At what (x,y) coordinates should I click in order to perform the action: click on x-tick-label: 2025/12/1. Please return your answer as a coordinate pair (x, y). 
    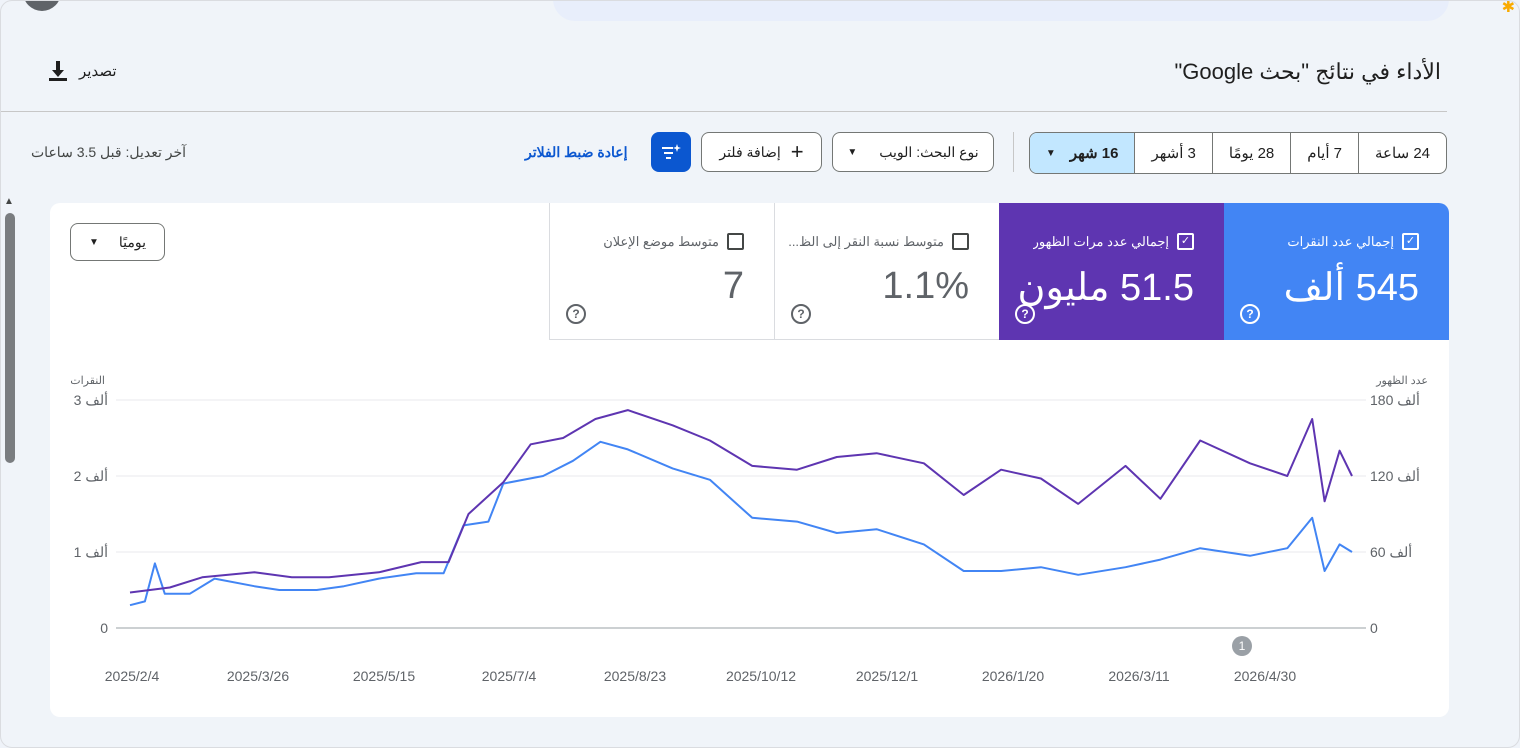
    Looking at the image, I should click on (887, 676).